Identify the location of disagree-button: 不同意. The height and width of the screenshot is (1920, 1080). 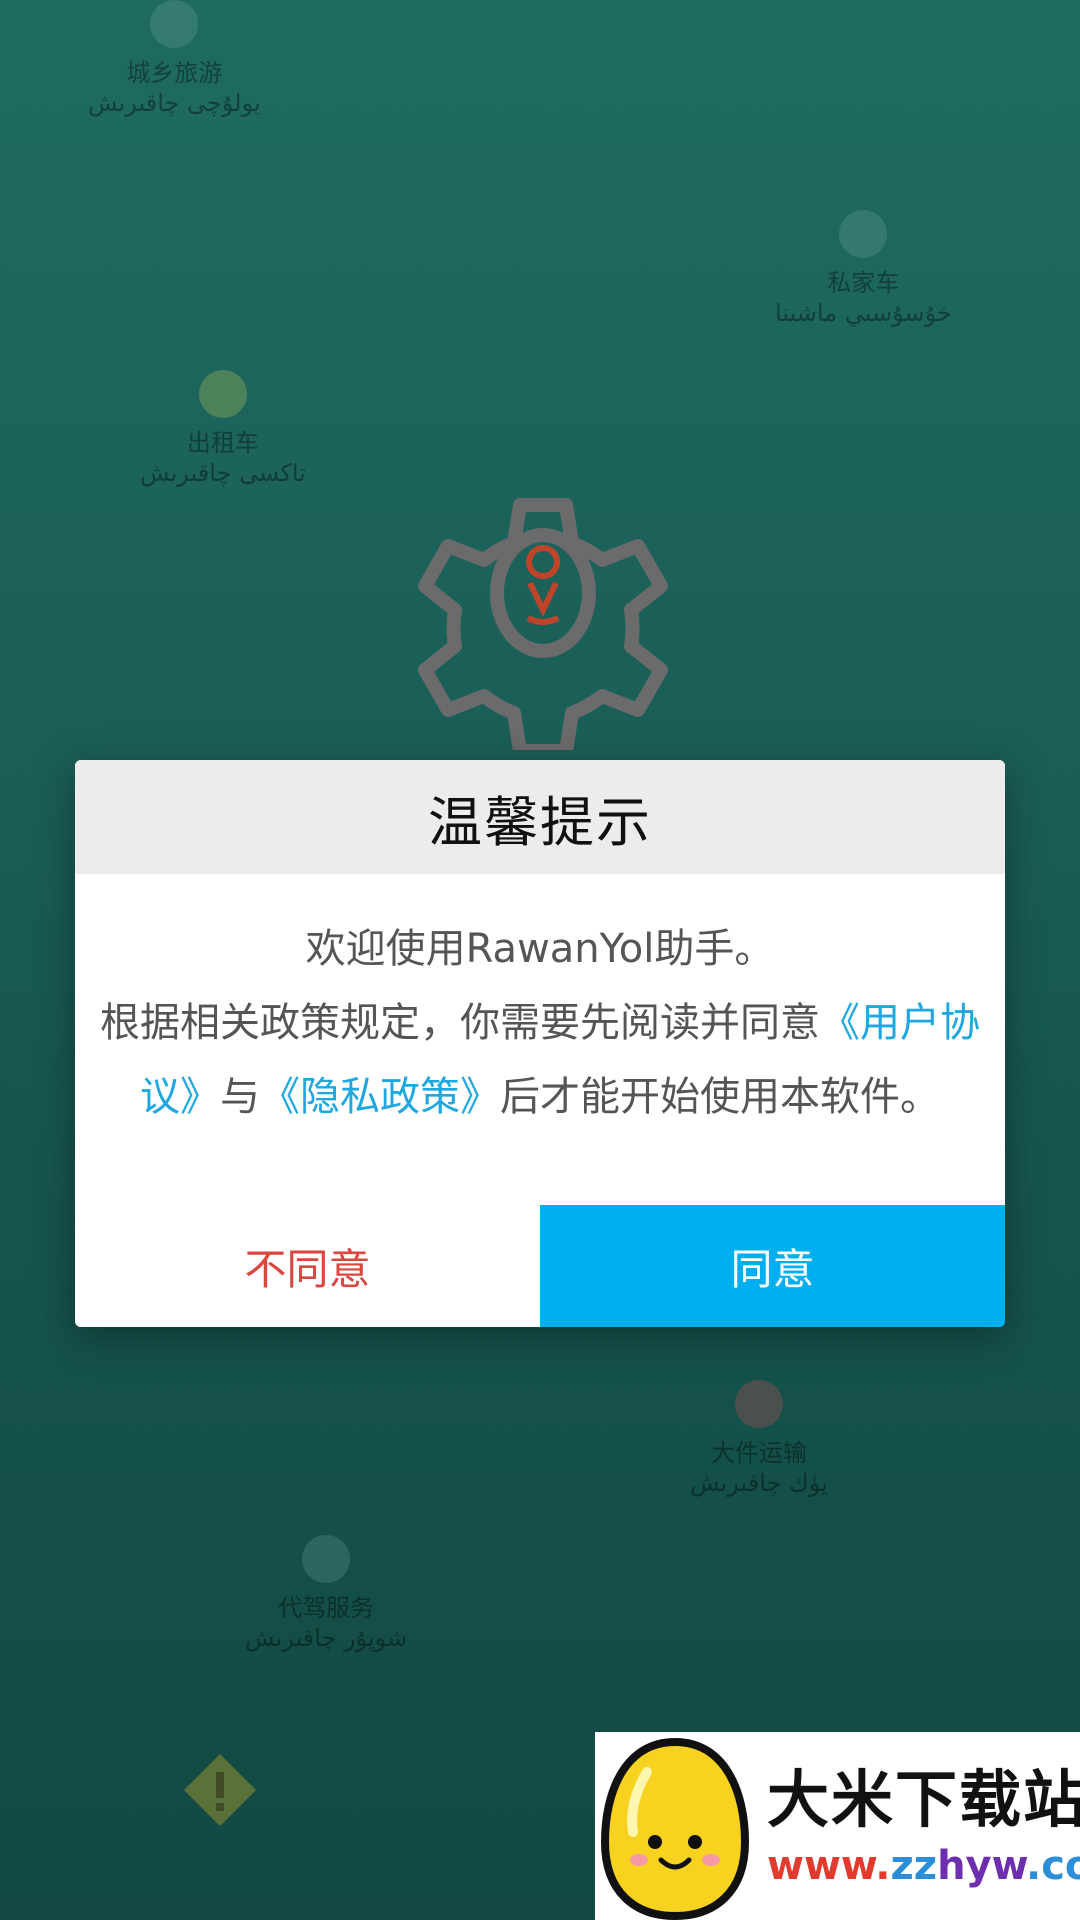
(307, 1266).